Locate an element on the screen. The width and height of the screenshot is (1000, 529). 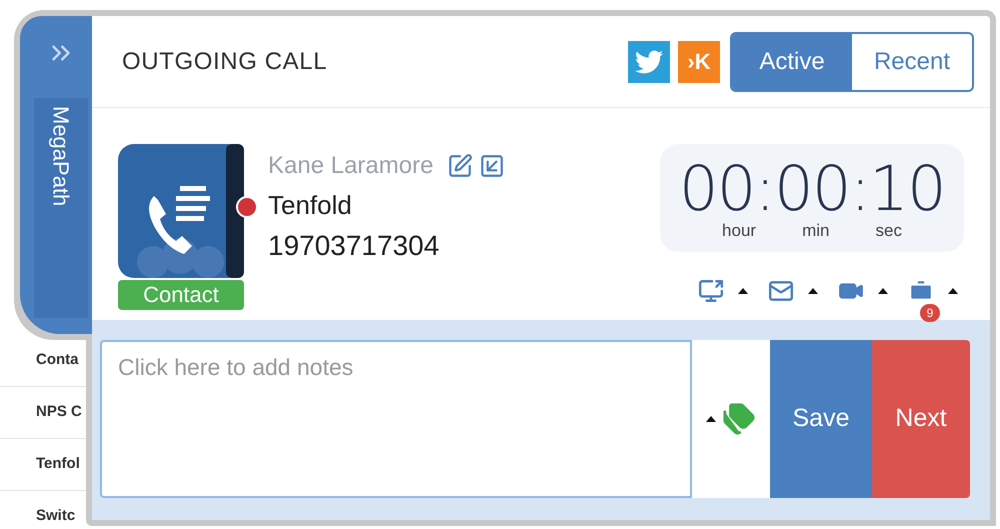
next-button: Next is located at coordinates (921, 419).